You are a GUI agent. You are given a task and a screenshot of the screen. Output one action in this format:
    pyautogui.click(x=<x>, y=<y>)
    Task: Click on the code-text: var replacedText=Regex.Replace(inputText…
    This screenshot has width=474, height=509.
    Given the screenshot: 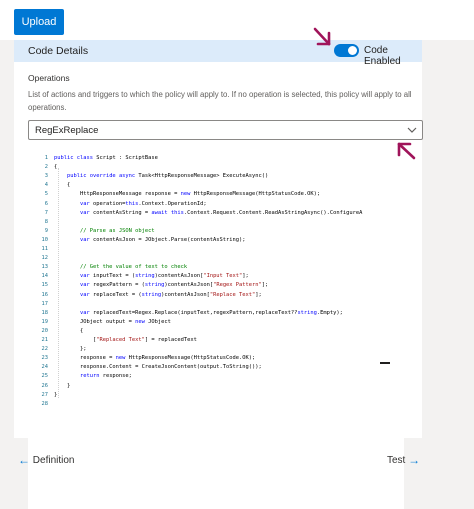 What is the action you would take?
    pyautogui.click(x=211, y=312)
    